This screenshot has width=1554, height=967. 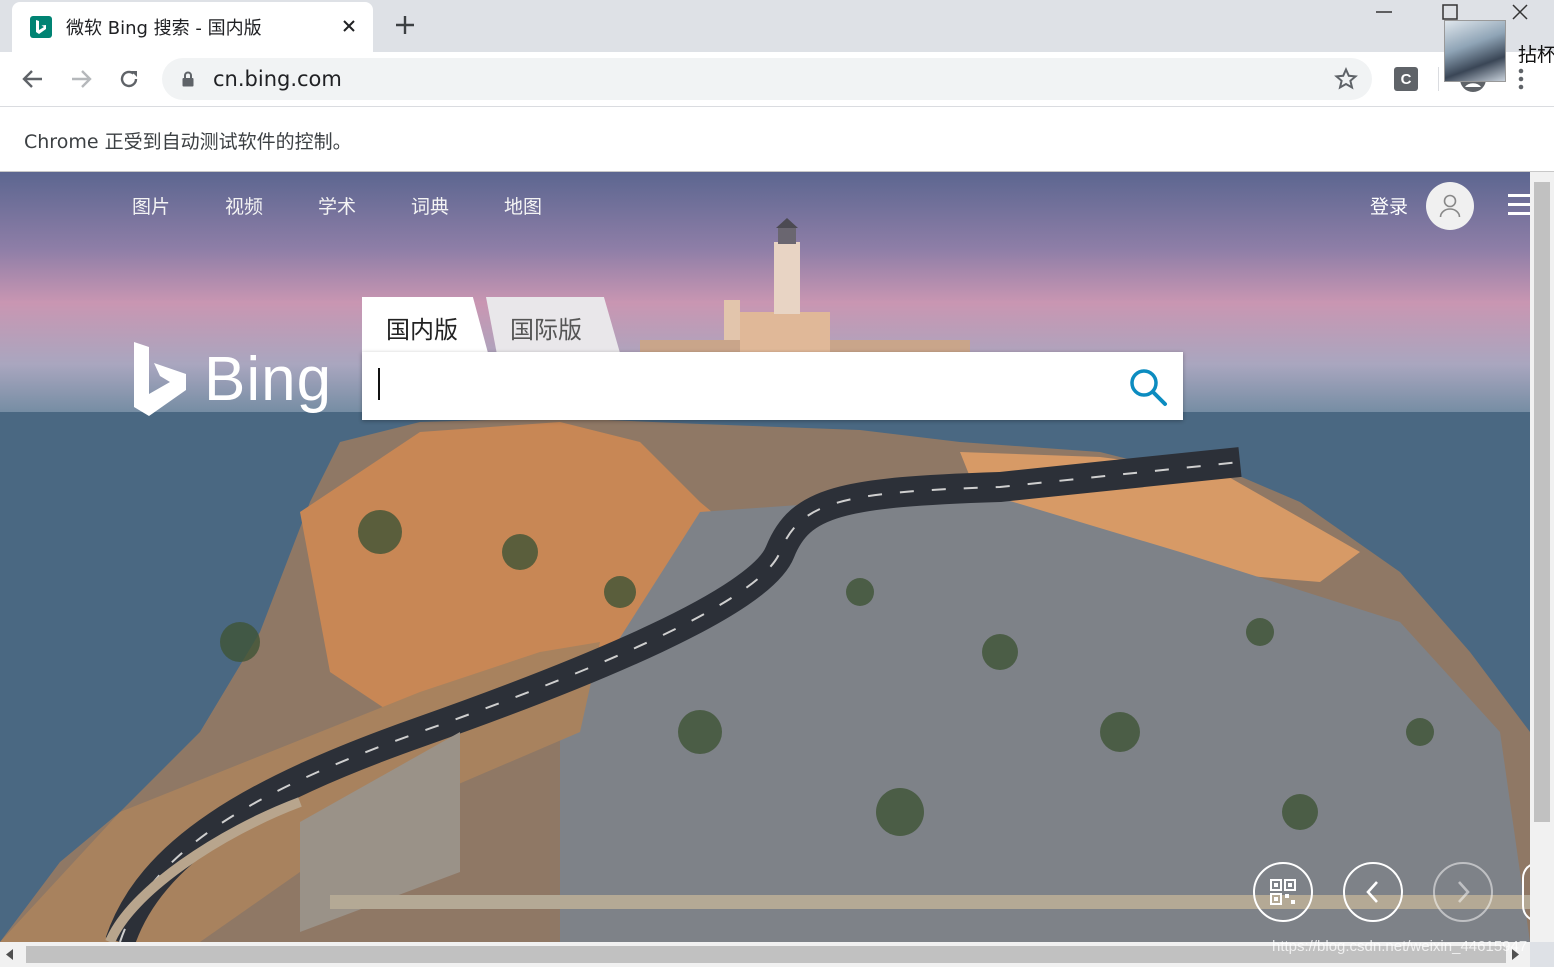 I want to click on kebab-menu-icon, so click(x=1521, y=79).